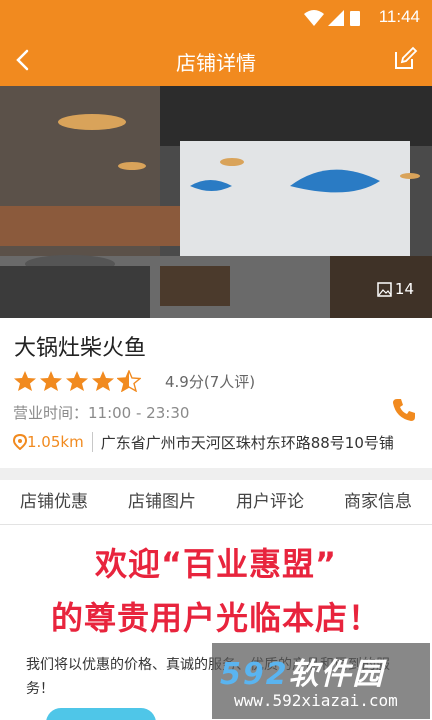 The width and height of the screenshot is (432, 720). I want to click on store-name: 大锅灶柴火鱼, so click(80, 348).